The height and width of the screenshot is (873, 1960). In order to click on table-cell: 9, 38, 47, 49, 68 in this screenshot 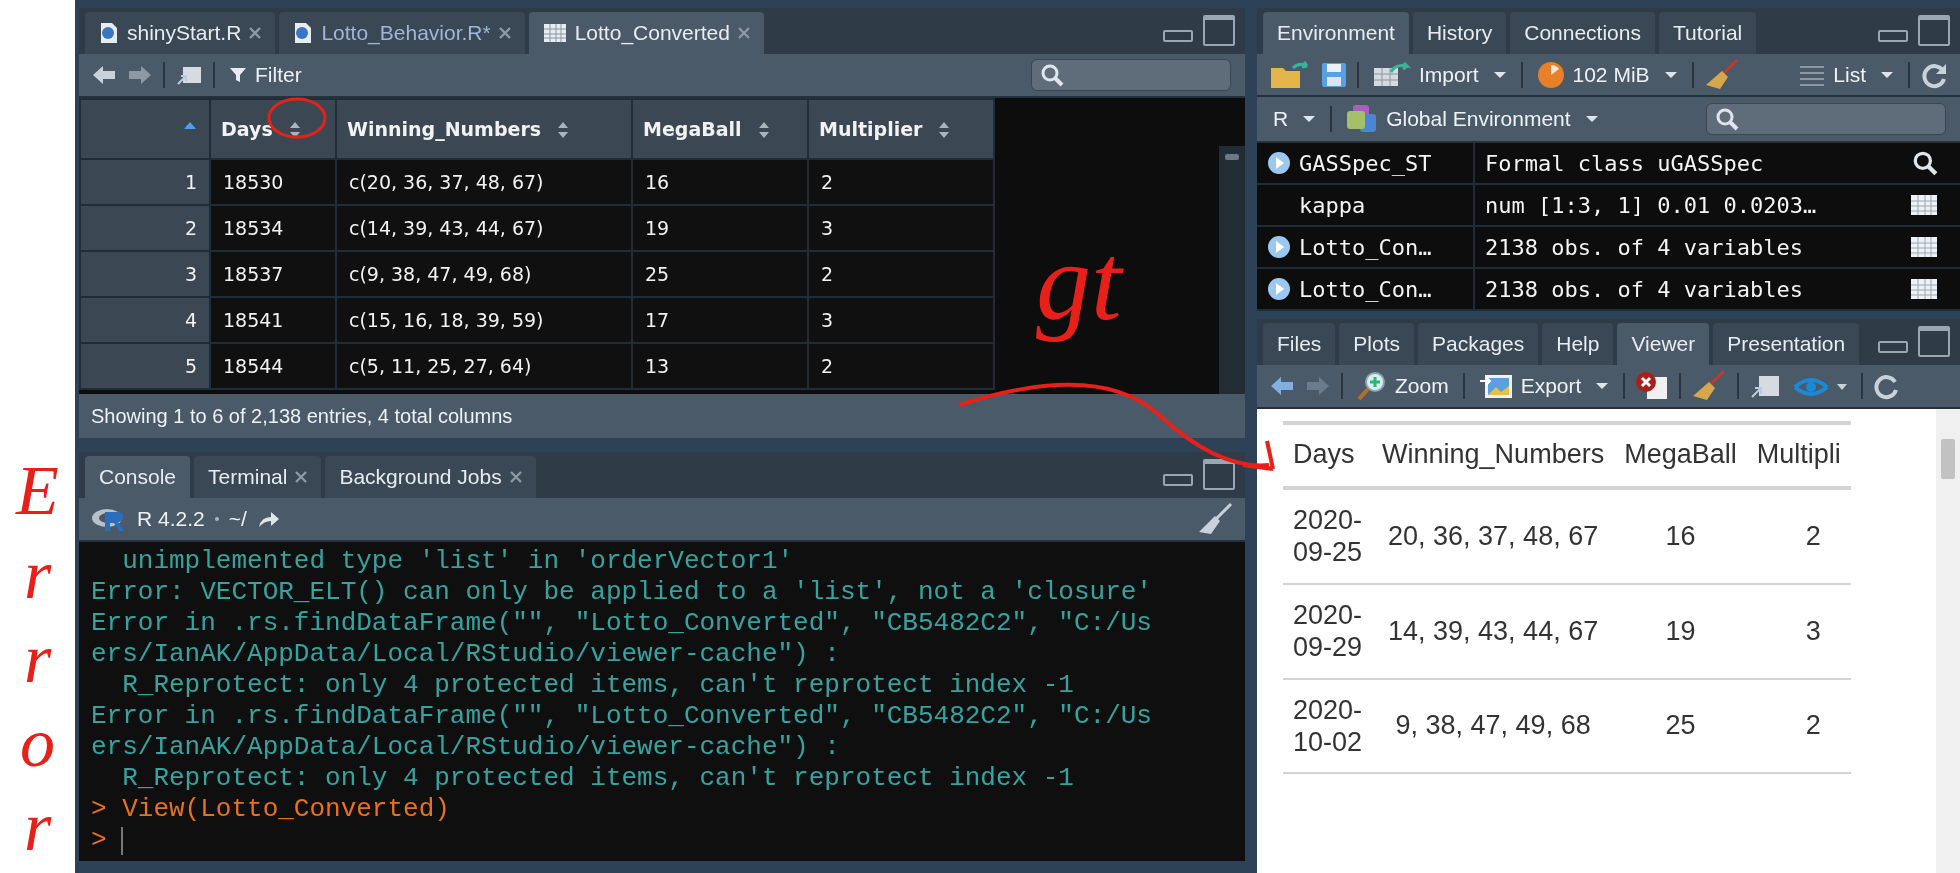, I will do `click(1493, 726)`.